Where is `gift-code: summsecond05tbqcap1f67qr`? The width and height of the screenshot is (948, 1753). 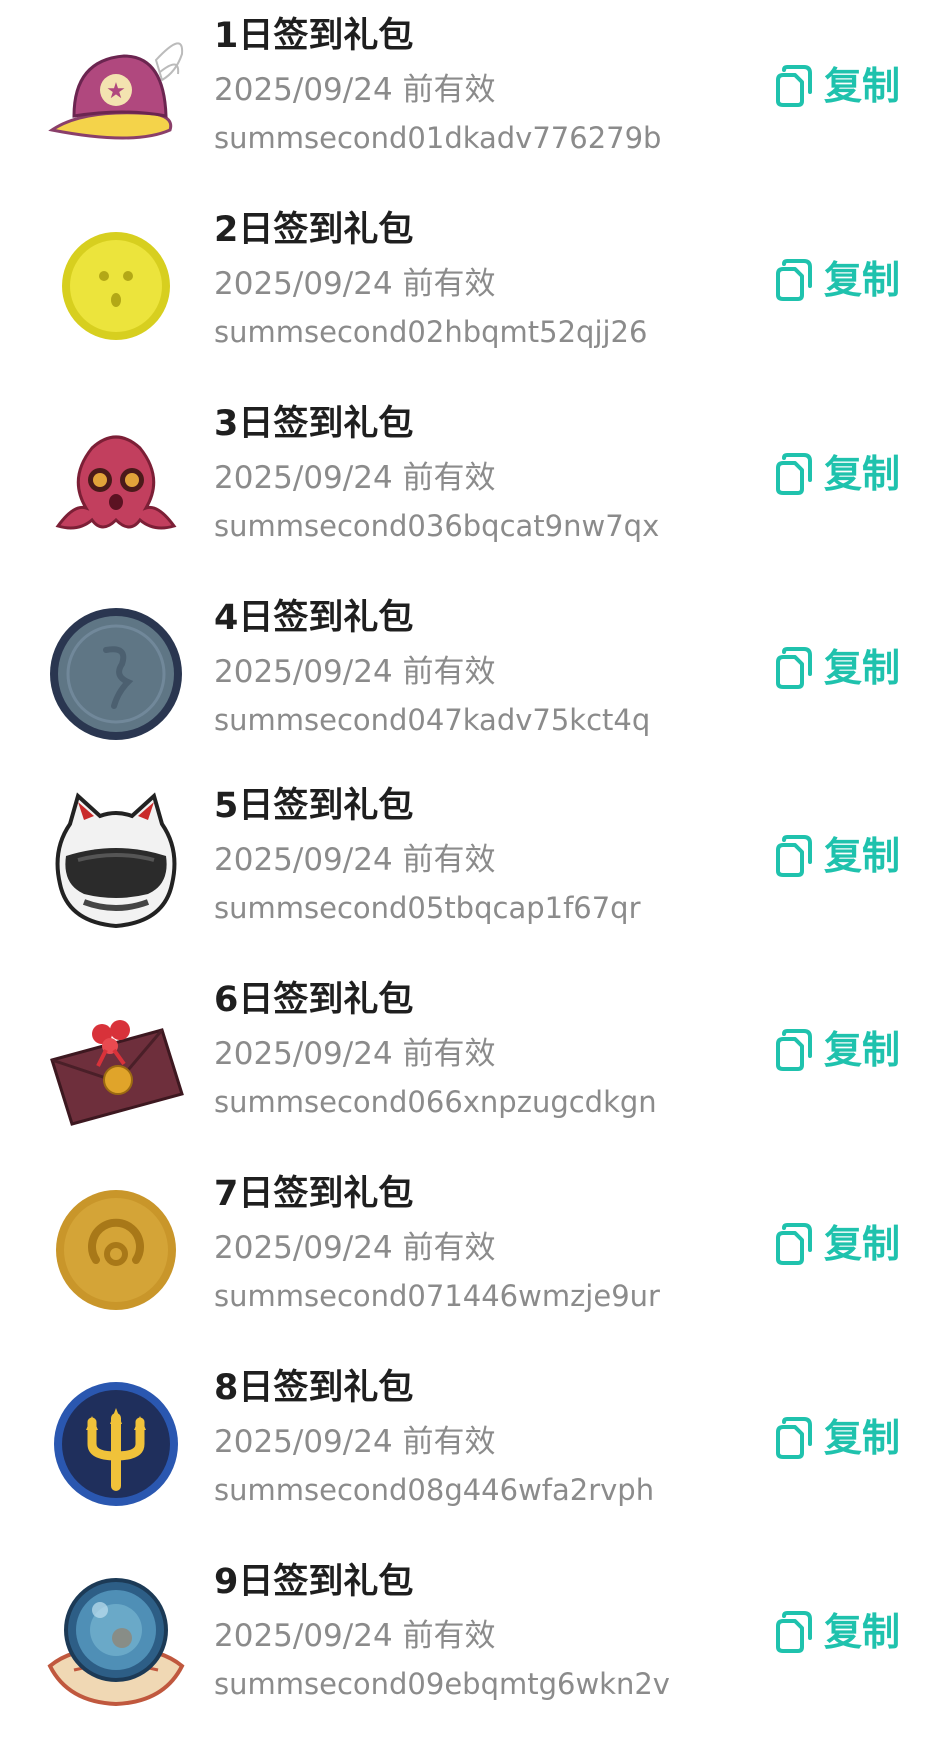 gift-code: summsecond05tbqcap1f67qr is located at coordinates (427, 908).